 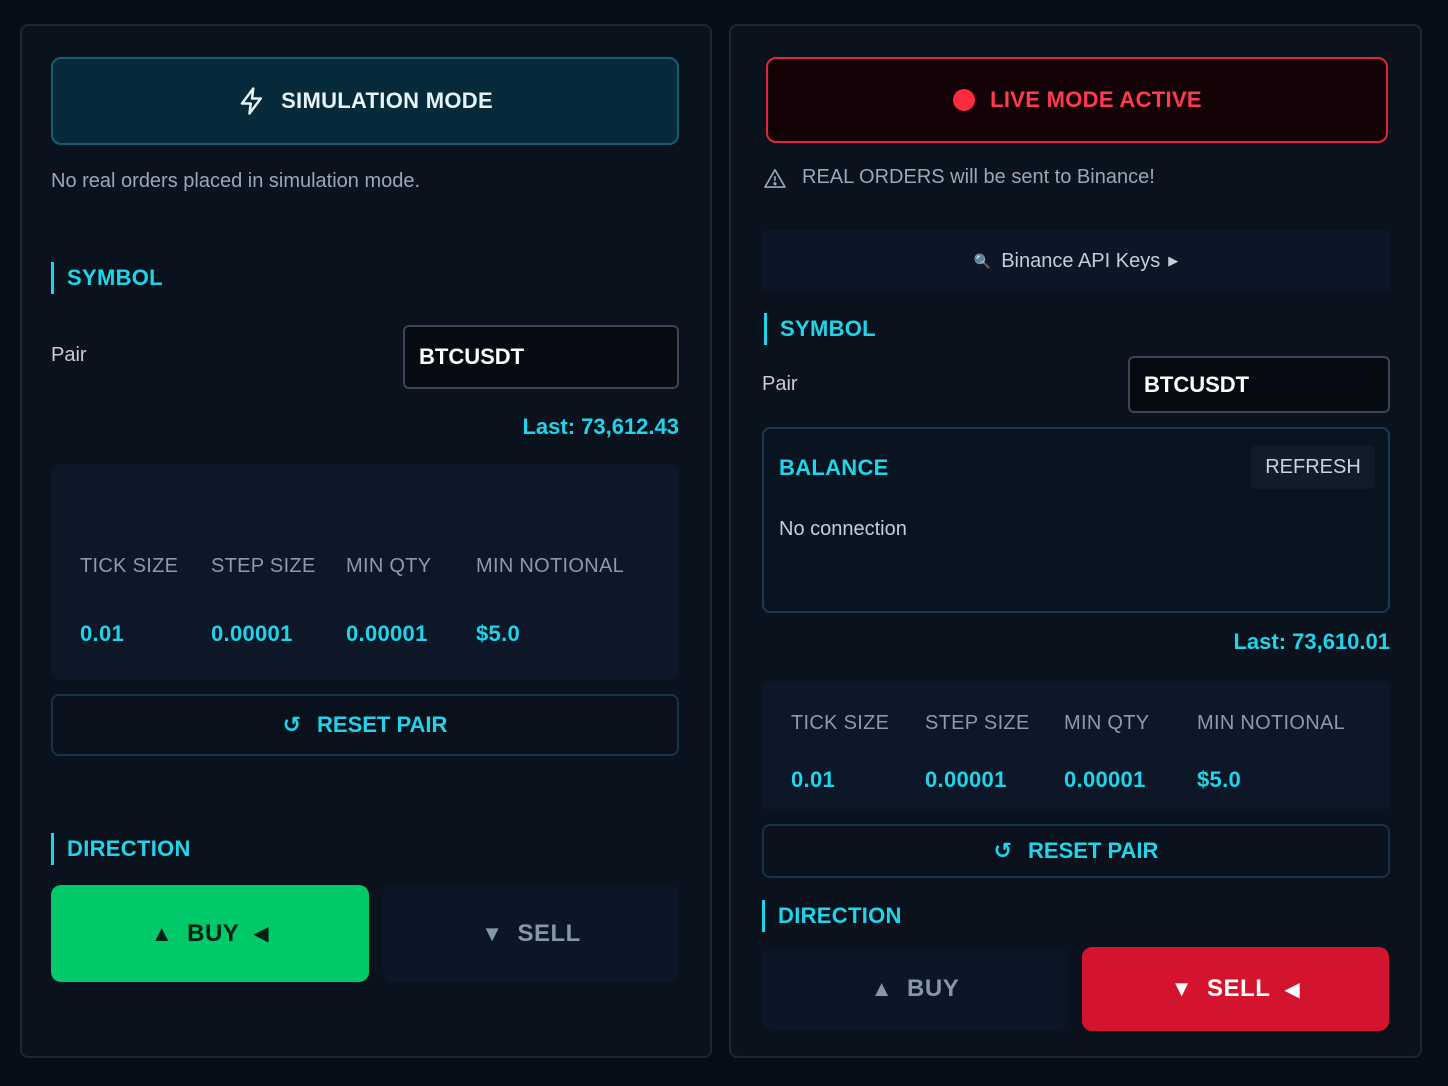 What do you see at coordinates (1311, 641) in the screenshot?
I see `last-price: Last: 73,610.01` at bounding box center [1311, 641].